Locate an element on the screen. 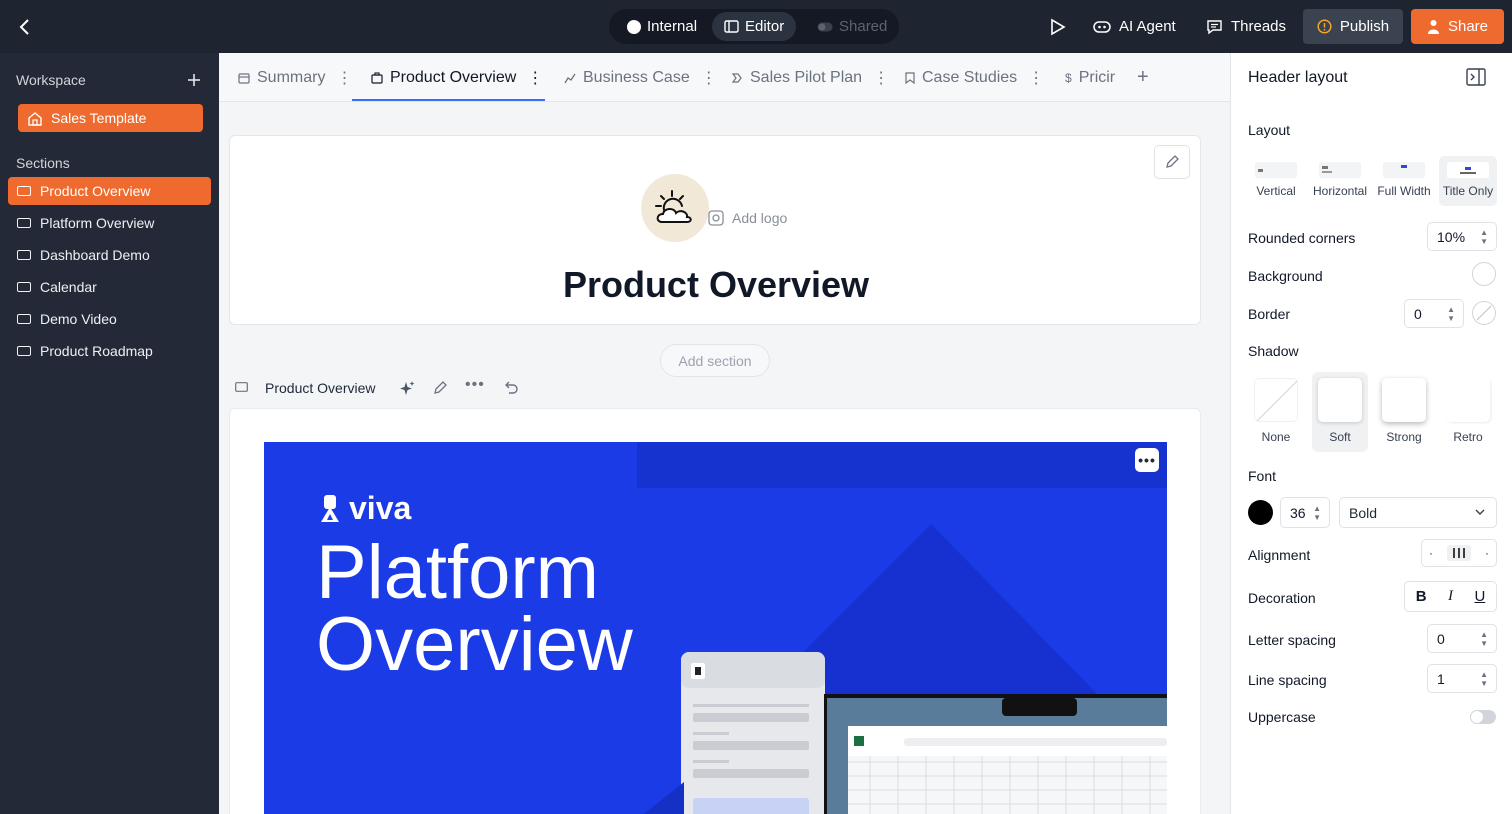 The width and height of the screenshot is (1512, 814). sales-template-button: Sales Template is located at coordinates (110, 118).